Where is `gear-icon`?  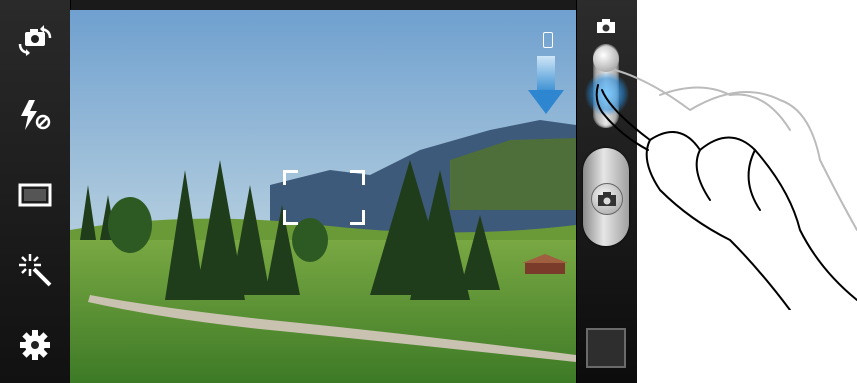 gear-icon is located at coordinates (35, 345).